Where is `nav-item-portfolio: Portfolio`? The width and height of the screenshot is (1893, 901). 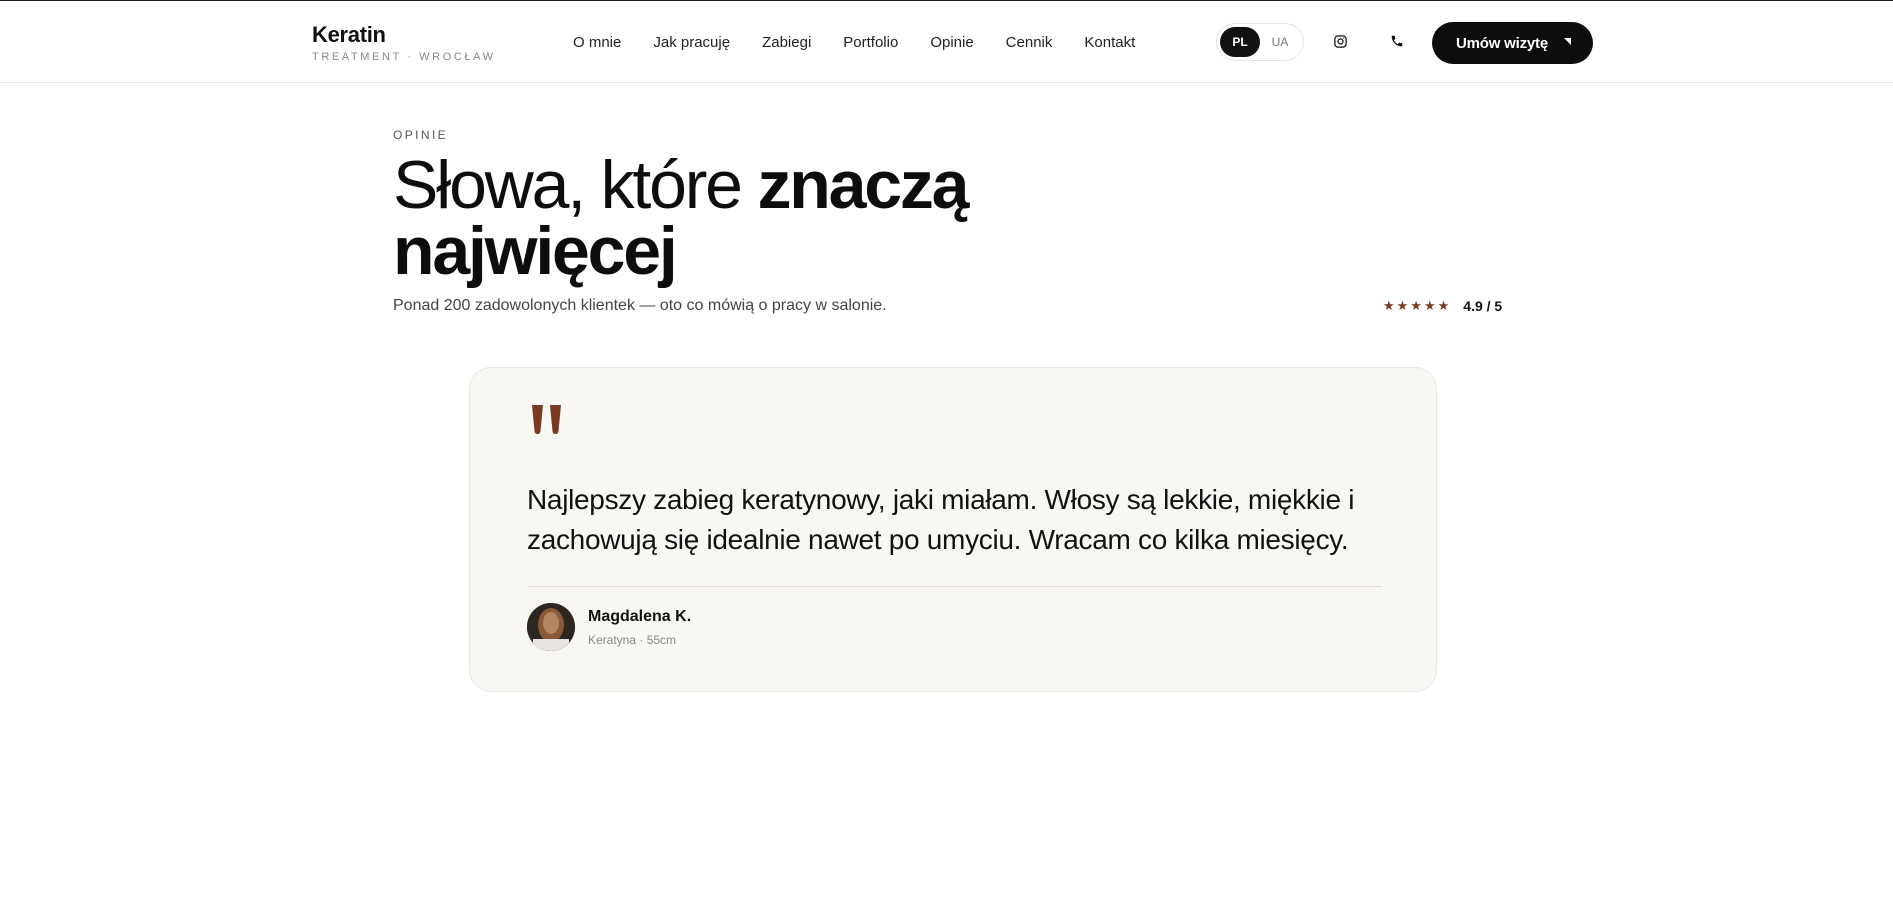 nav-item-portfolio: Portfolio is located at coordinates (870, 43).